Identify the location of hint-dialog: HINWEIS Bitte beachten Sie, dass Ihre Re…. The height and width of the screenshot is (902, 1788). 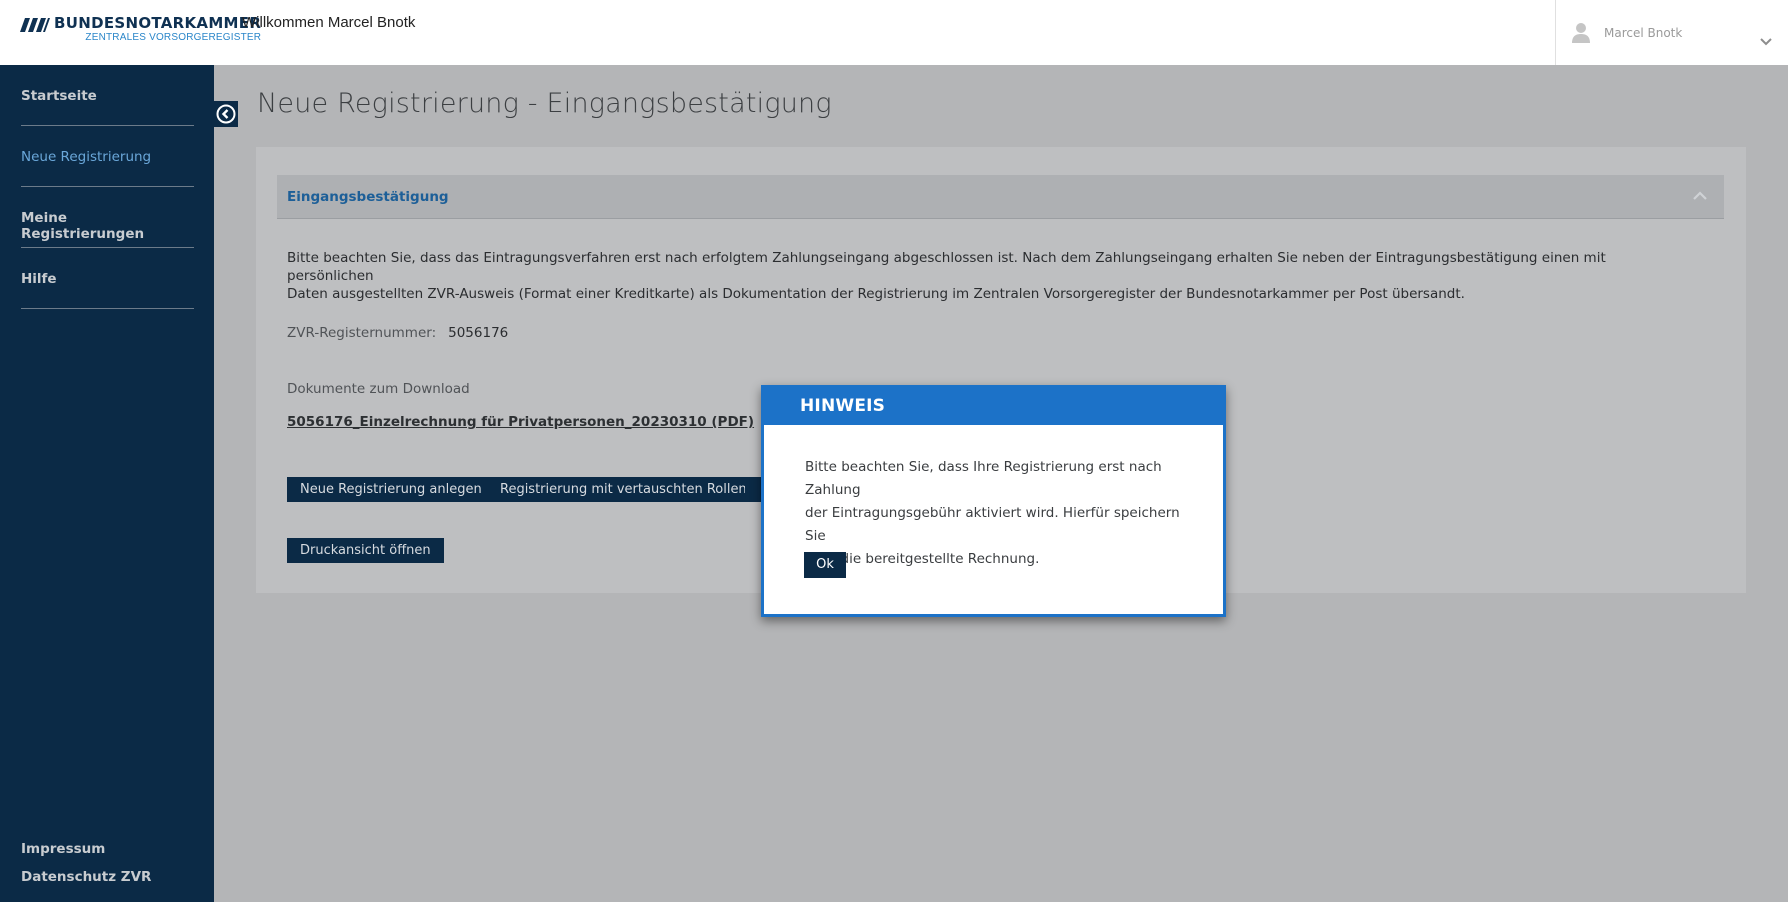
(993, 501).